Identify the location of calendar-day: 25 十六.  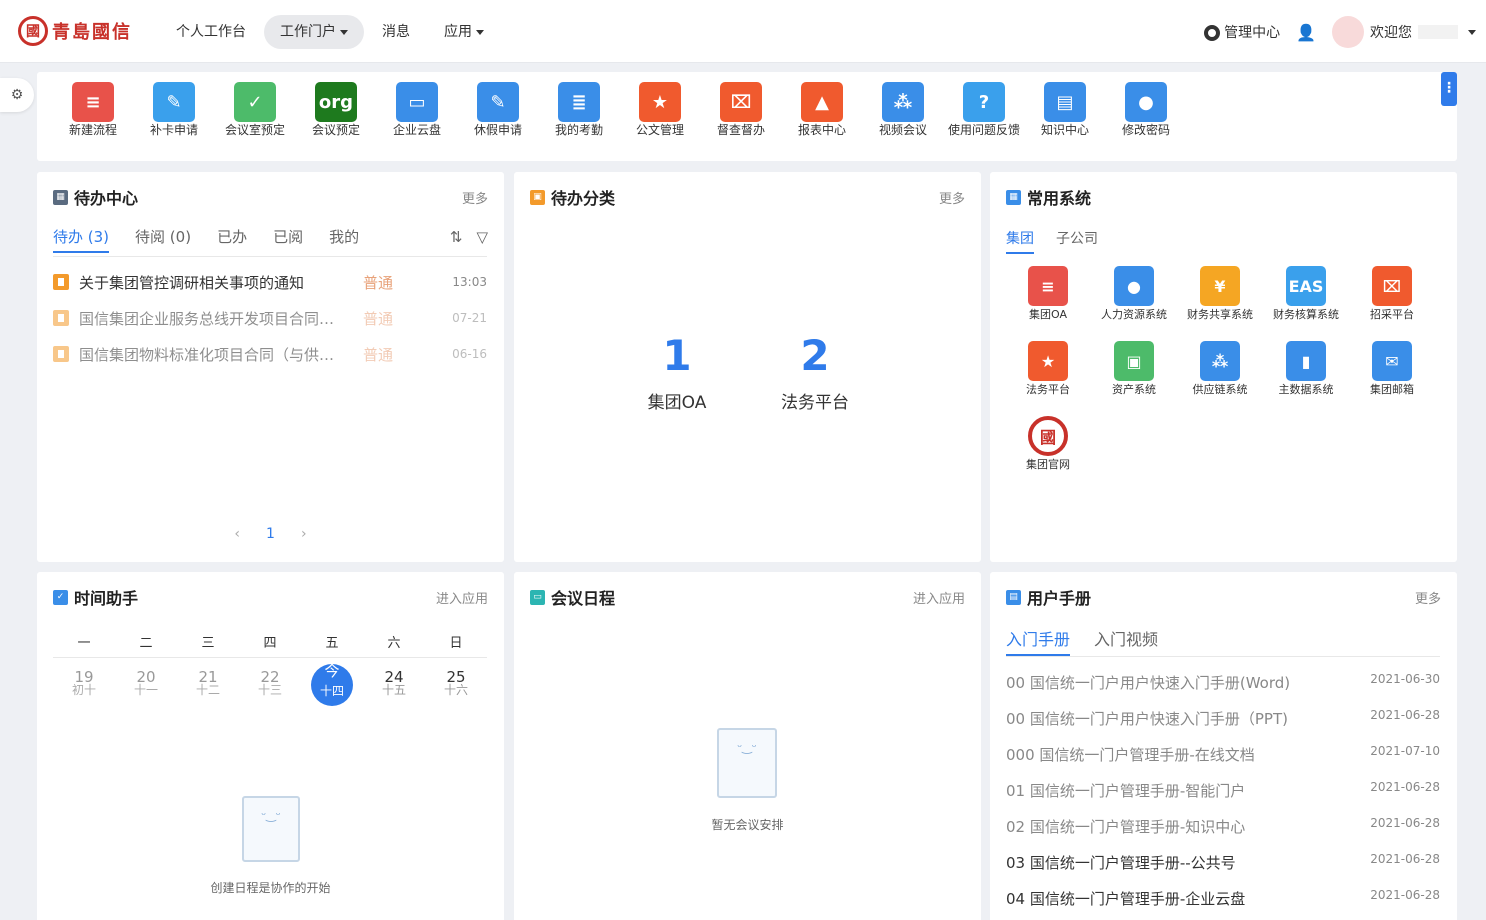
(456, 688).